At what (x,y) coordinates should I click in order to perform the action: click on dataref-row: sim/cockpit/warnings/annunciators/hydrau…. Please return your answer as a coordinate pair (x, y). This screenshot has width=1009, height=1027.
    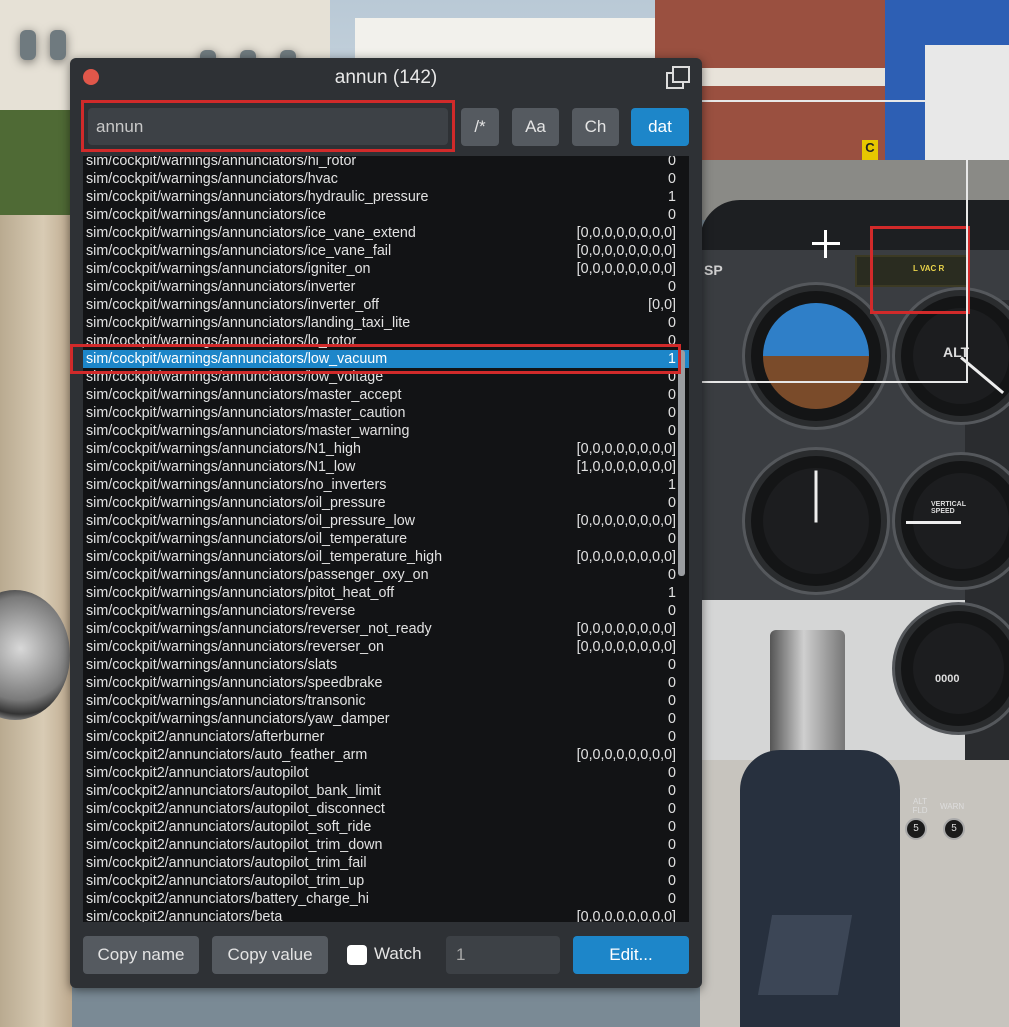
    Looking at the image, I should click on (386, 197).